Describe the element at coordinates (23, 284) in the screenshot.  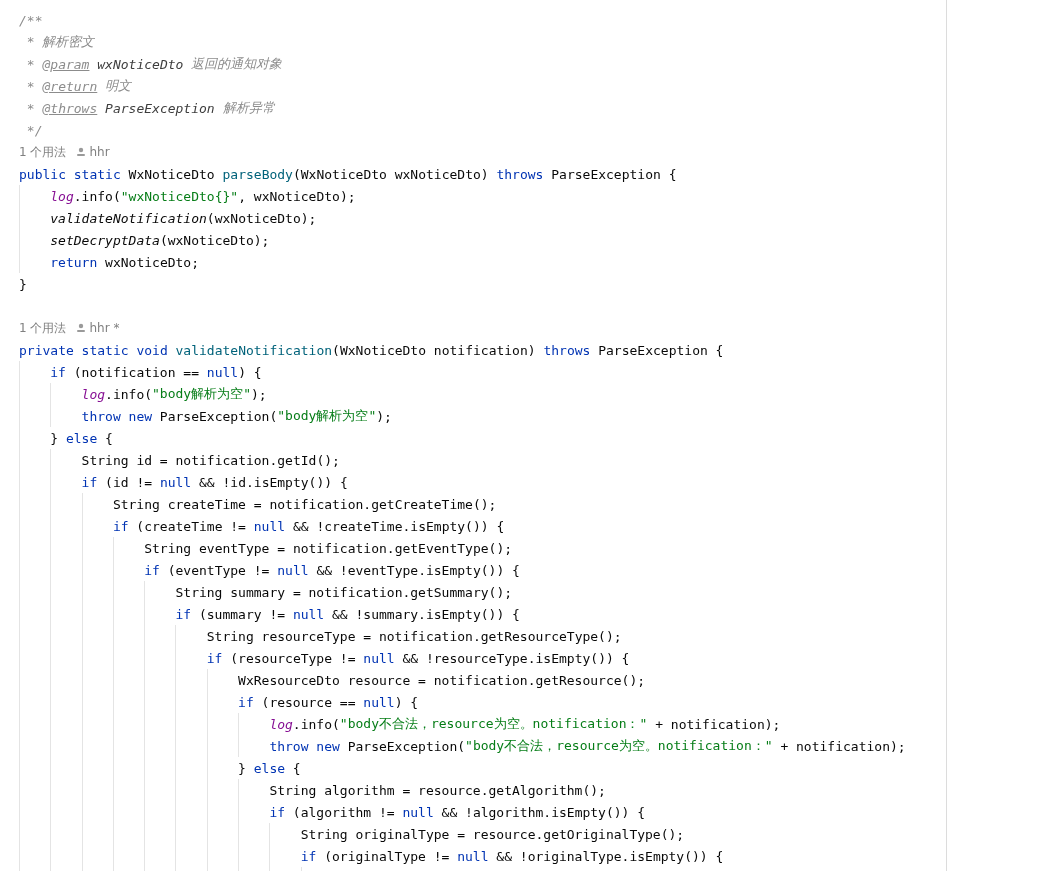
I see `code-line: }` at that location.